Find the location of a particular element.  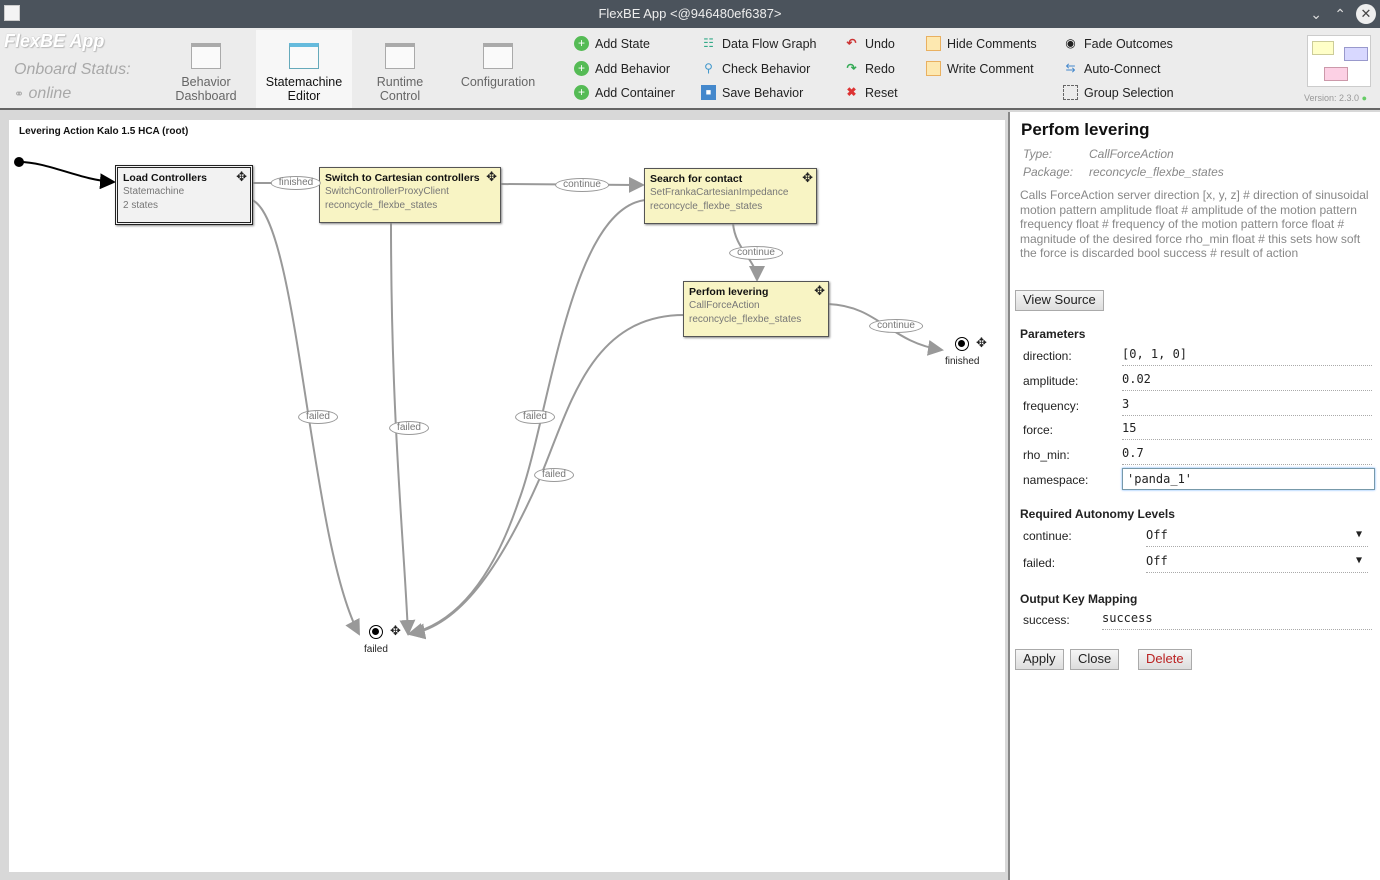

state-load-controllers: Load Controllers Statemachine 2 states ✥ is located at coordinates (184, 195).